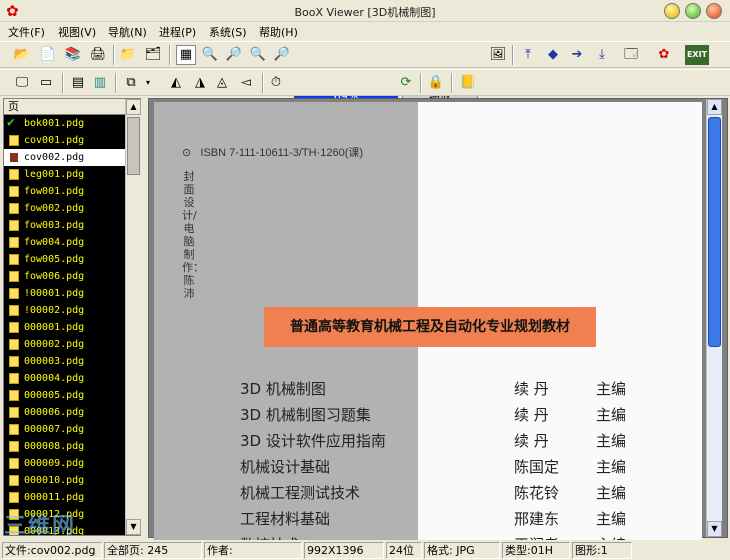  Describe the element at coordinates (602, 550) in the screenshot. I see `status-shape: 图形:1` at that location.